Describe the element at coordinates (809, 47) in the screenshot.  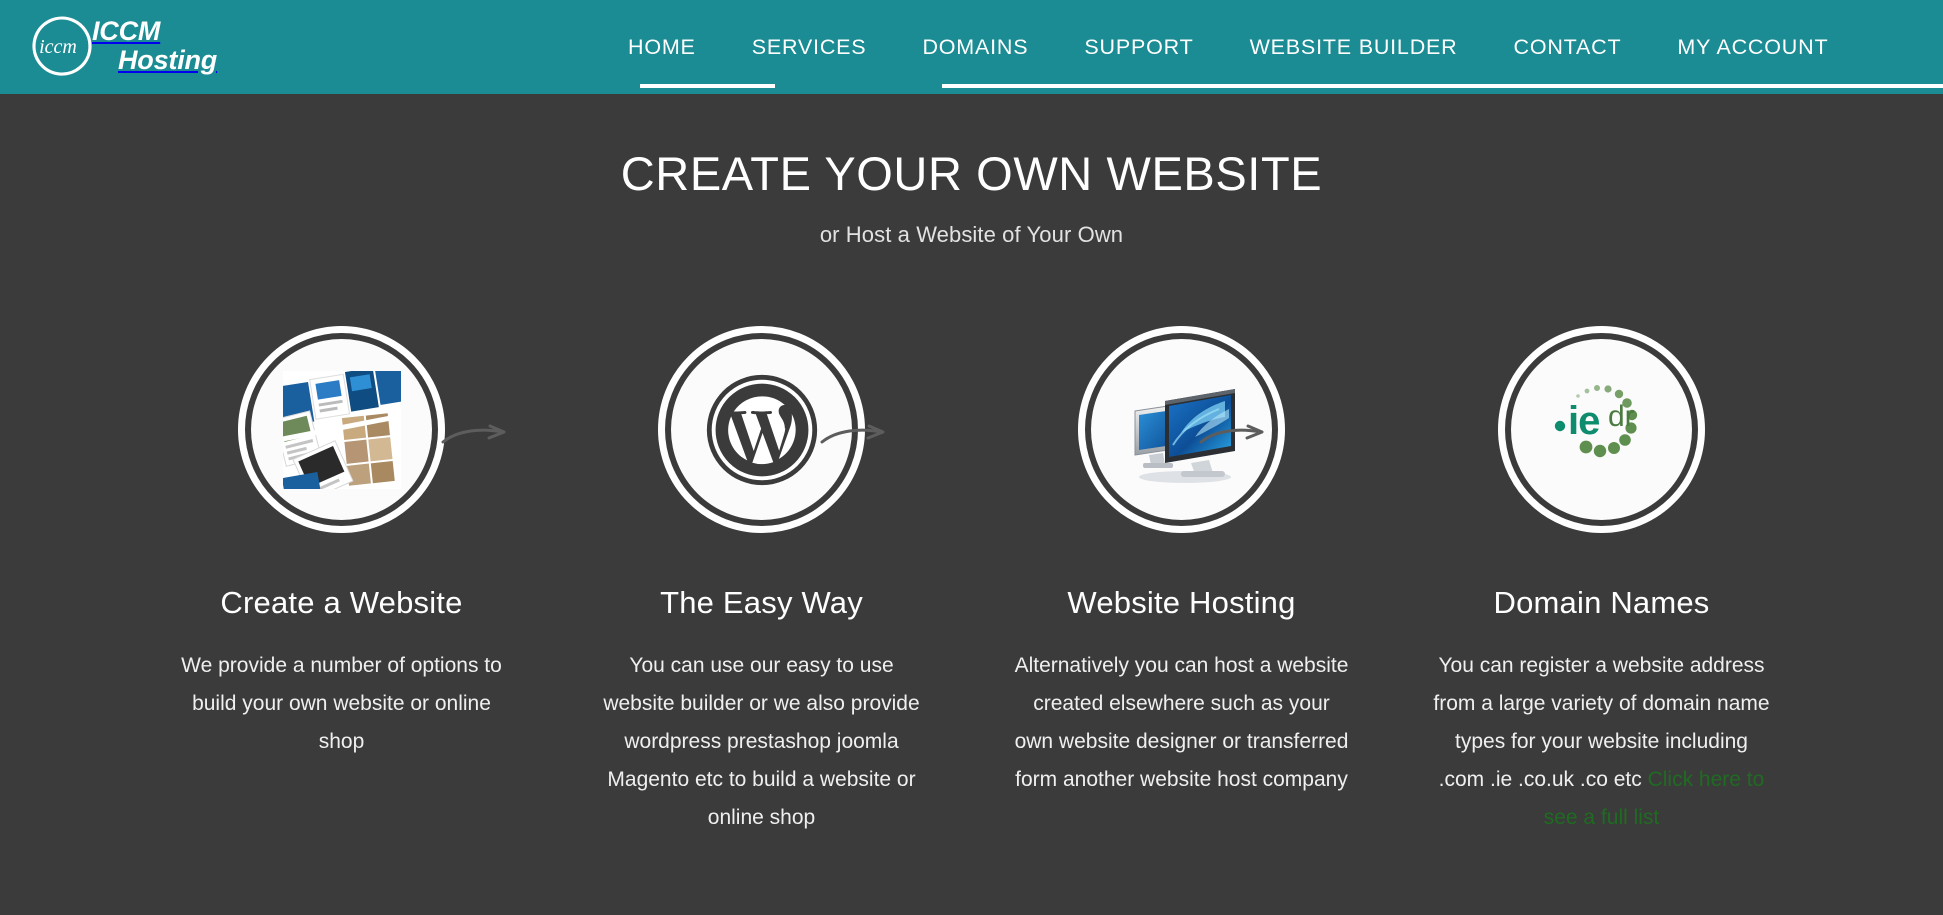
I see `nav-item-services: SERVICES` at that location.